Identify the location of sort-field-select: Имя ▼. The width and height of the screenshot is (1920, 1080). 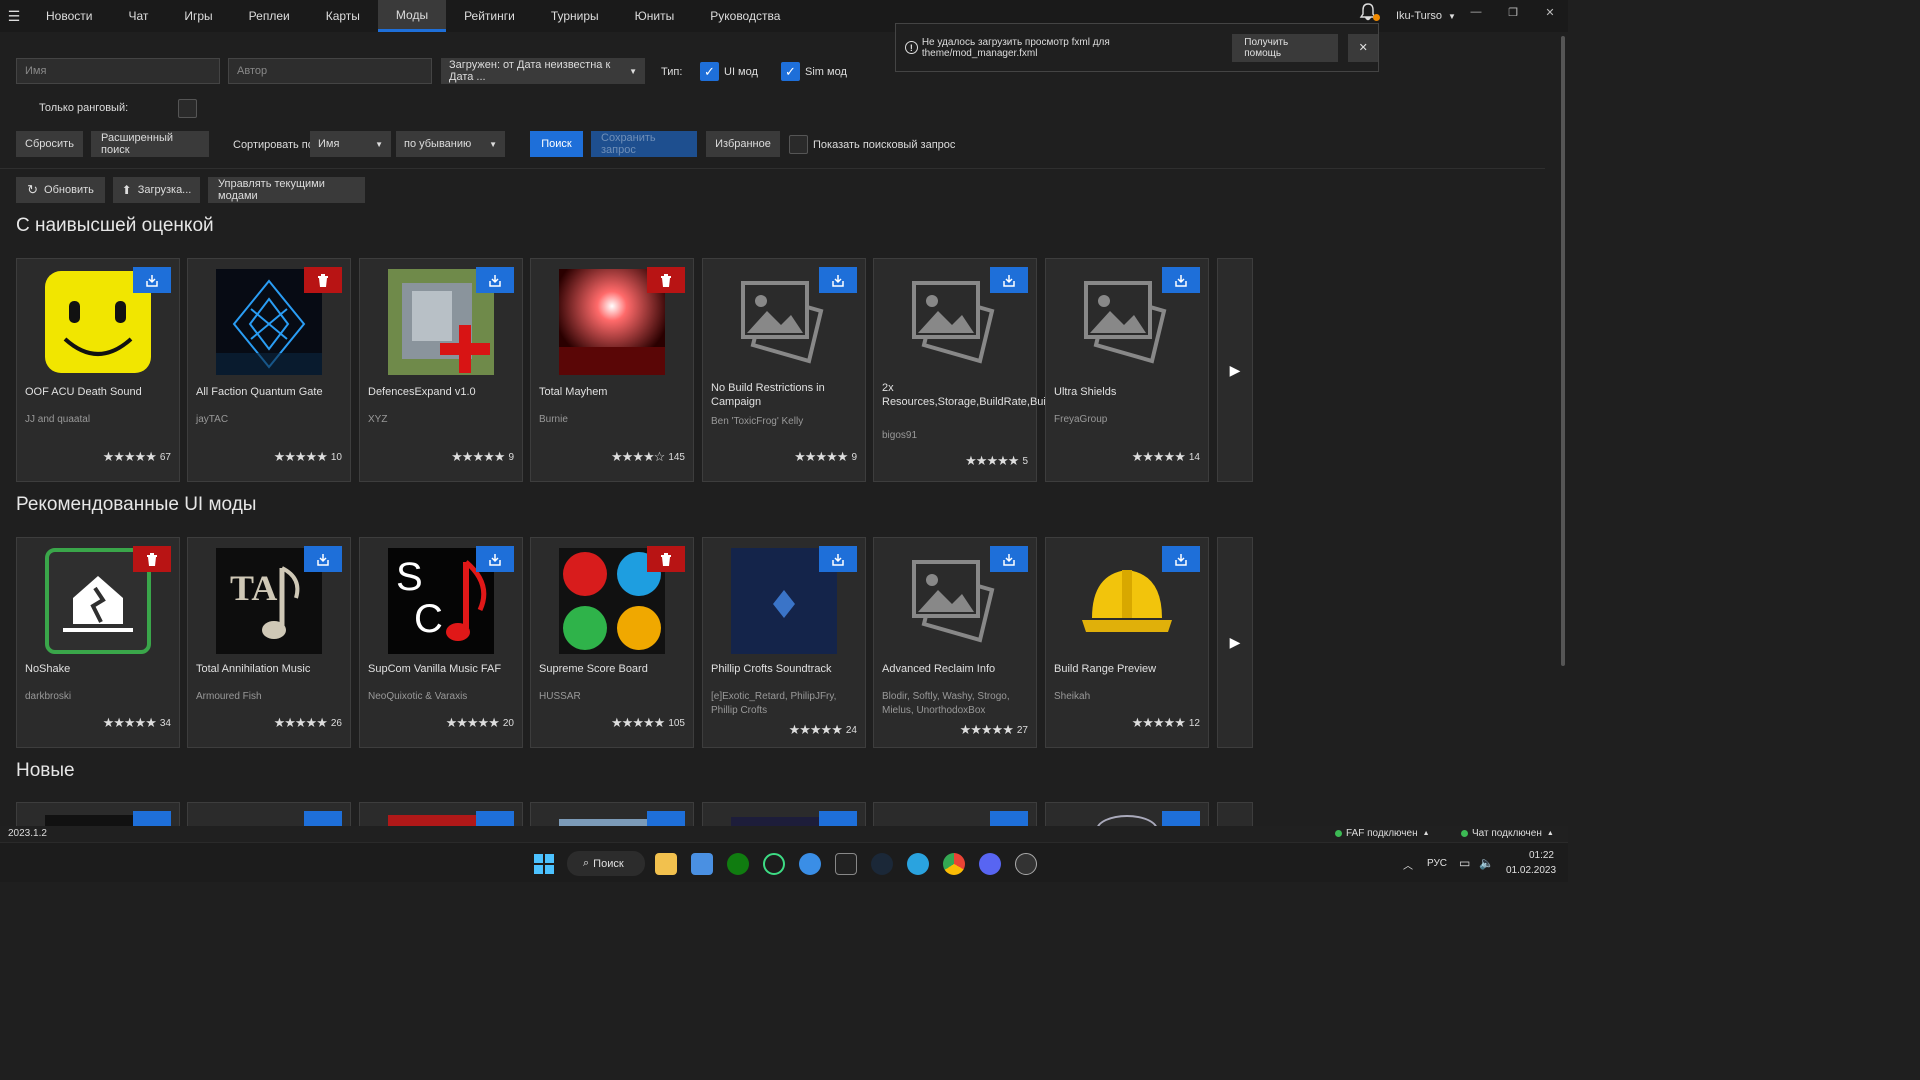
(350, 144).